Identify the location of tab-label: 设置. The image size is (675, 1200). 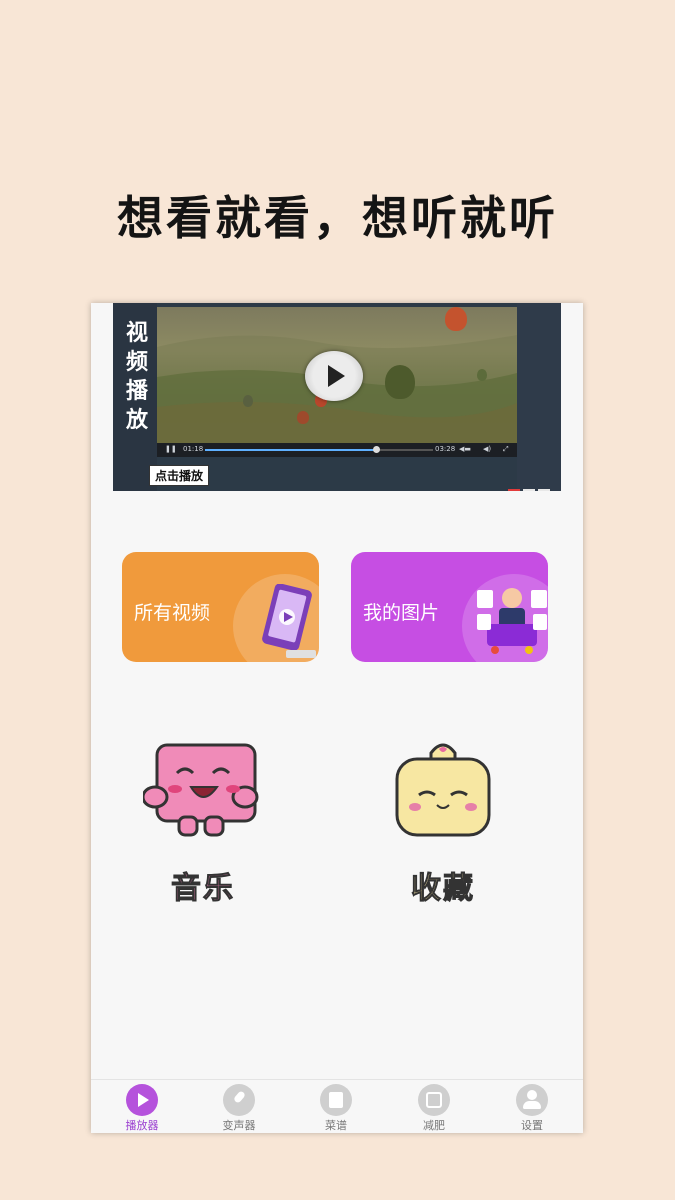
(532, 1125).